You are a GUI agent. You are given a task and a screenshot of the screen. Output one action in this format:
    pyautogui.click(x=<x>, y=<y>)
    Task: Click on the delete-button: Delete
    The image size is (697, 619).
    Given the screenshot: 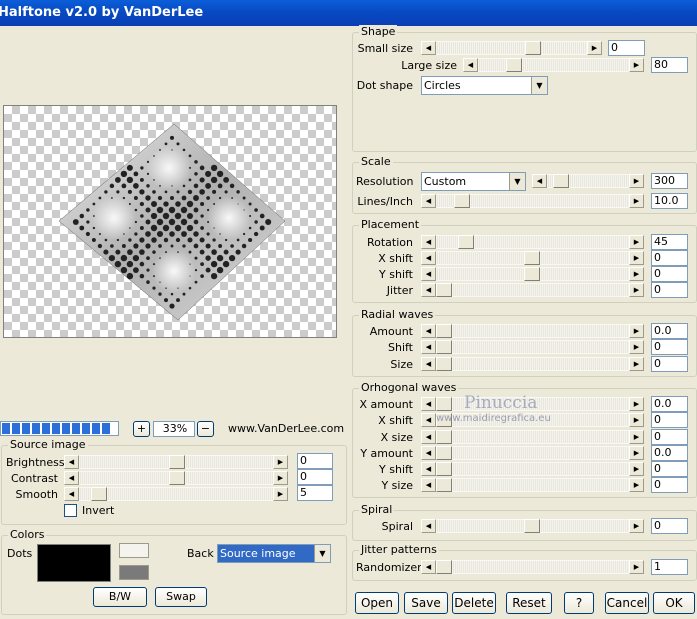 What is the action you would take?
    pyautogui.click(x=474, y=603)
    